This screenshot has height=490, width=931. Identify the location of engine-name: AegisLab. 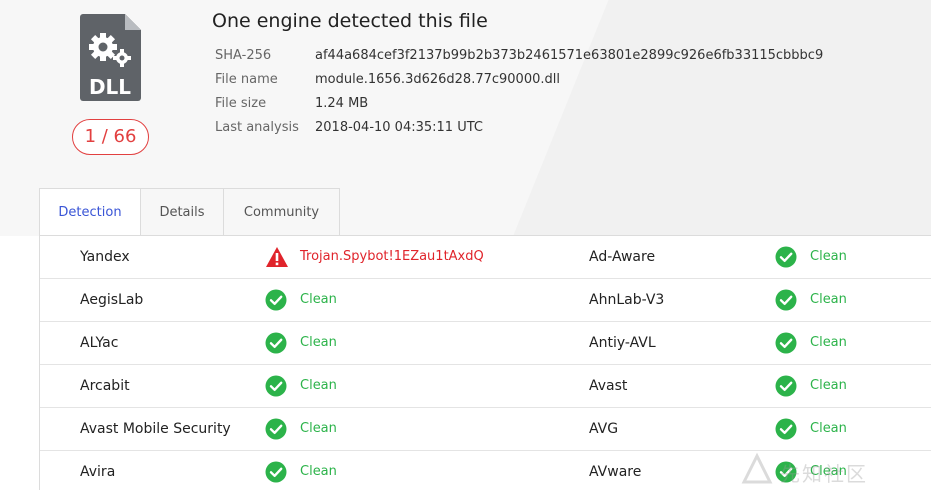
(112, 300).